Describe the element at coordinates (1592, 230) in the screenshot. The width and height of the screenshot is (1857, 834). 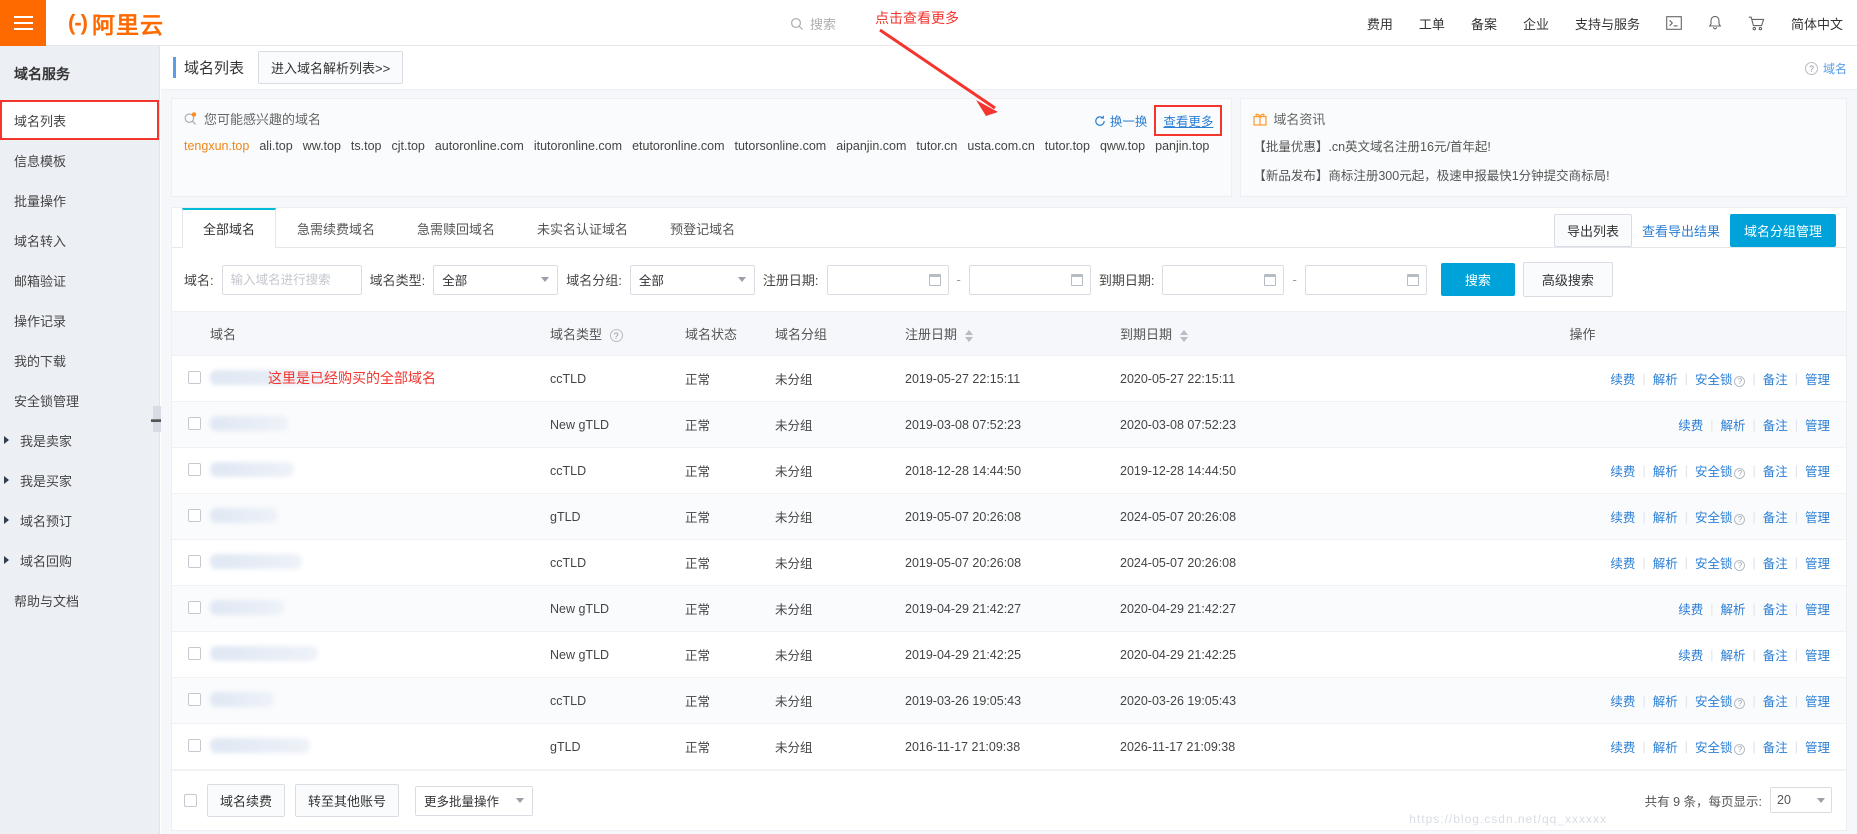
I see `export-list-button: 导出列表` at that location.